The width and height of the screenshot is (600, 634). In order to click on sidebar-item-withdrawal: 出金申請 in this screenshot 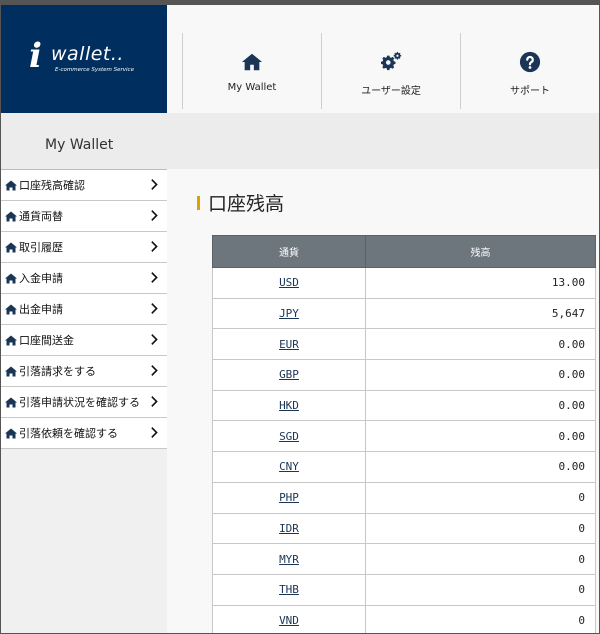, I will do `click(84, 309)`.